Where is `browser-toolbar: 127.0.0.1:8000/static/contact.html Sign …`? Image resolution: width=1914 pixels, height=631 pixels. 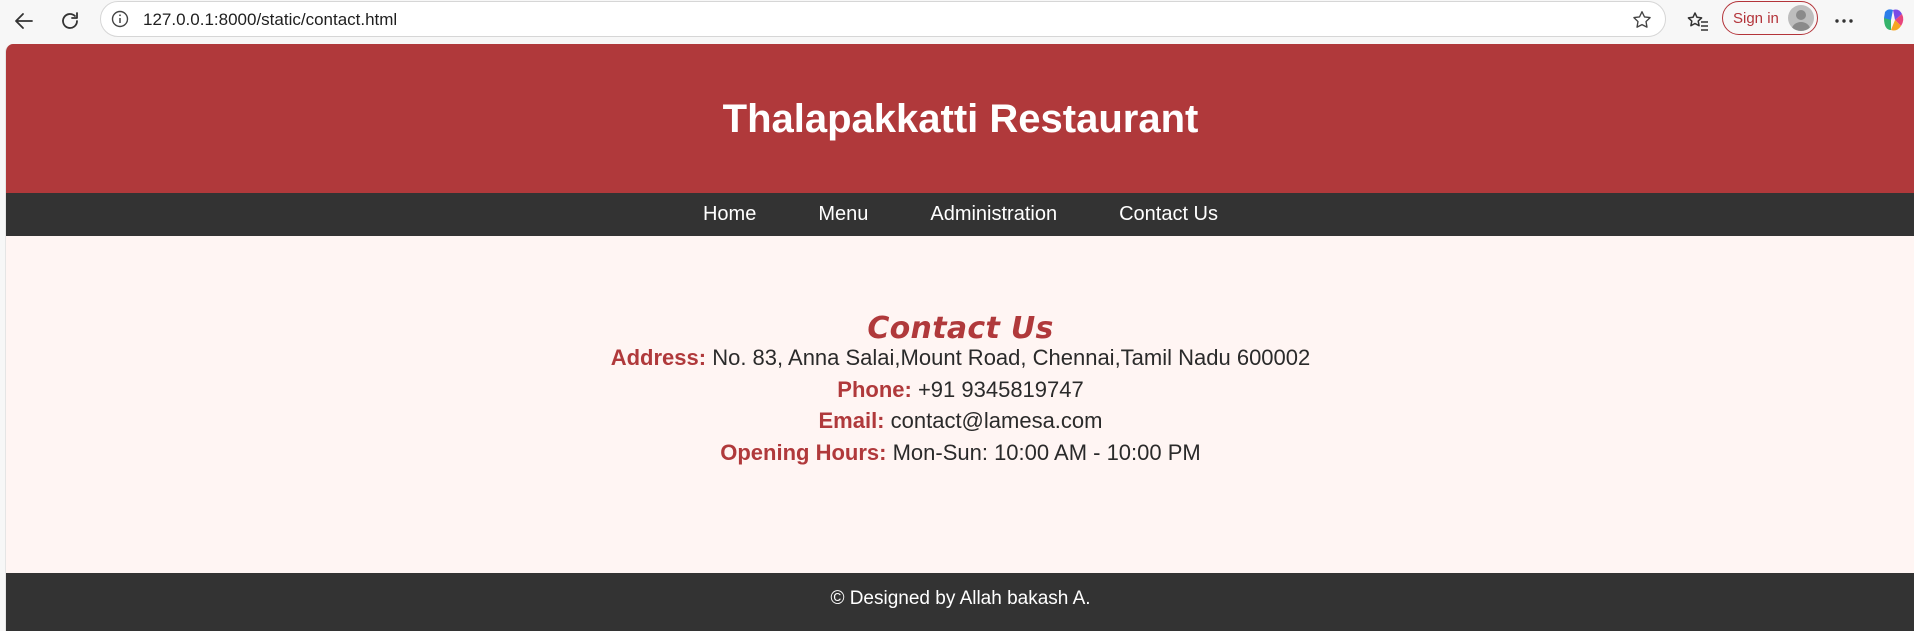 browser-toolbar: 127.0.0.1:8000/static/contact.html Sign … is located at coordinates (957, 21).